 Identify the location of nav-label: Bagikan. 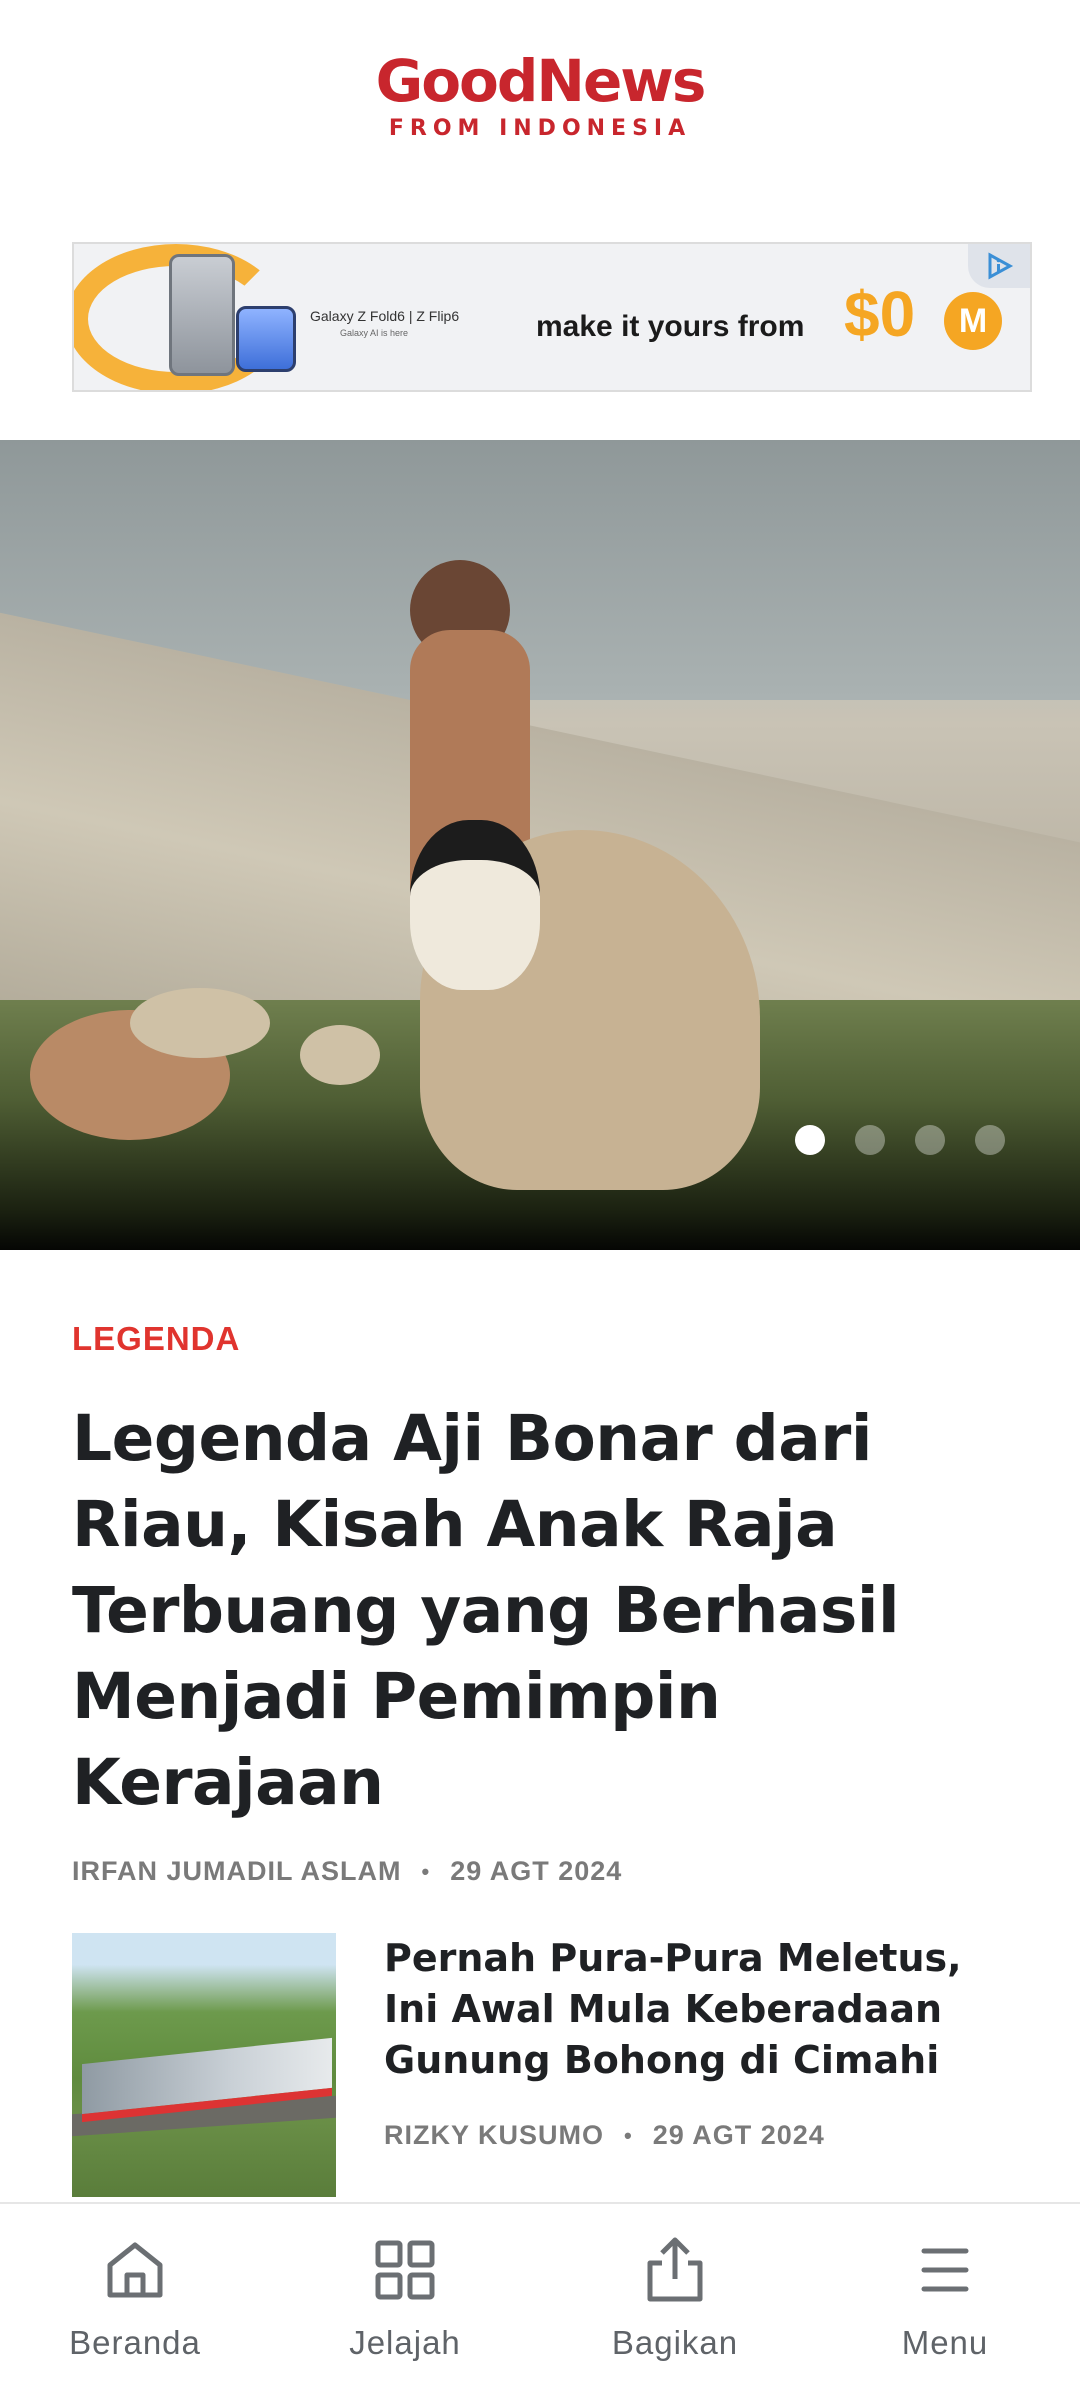
(675, 2342).